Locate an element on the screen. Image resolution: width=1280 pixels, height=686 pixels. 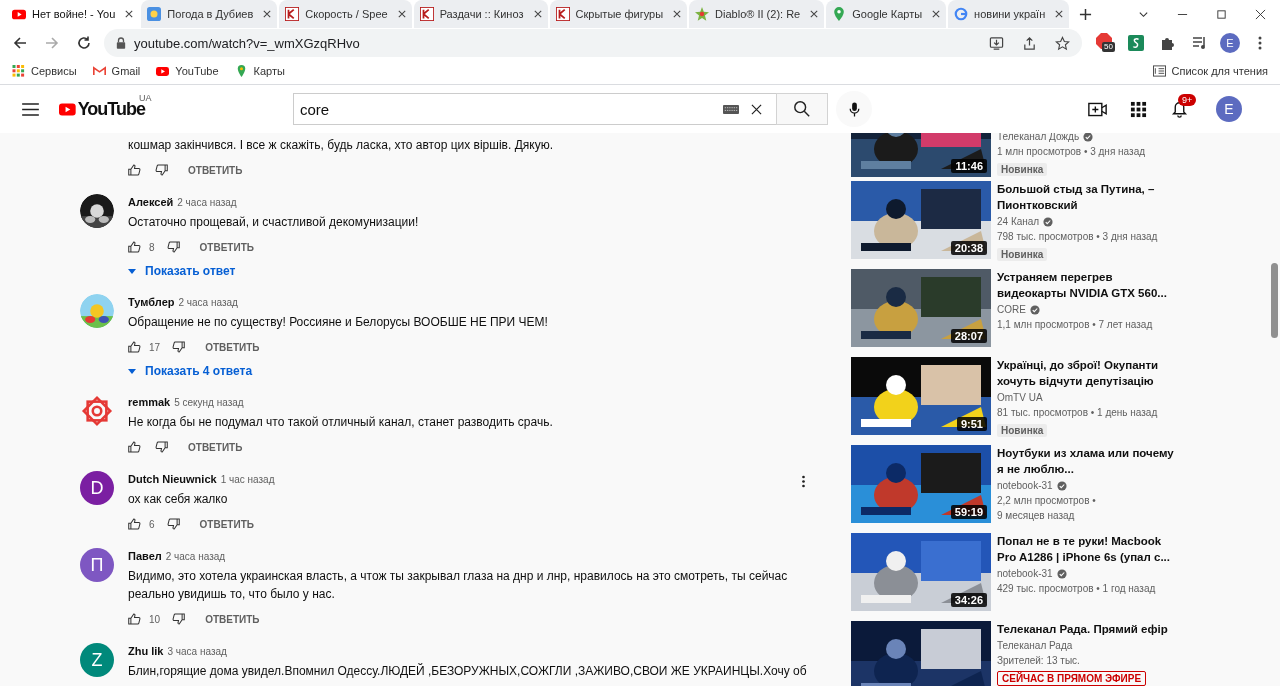
apps-icon is located at coordinates (18, 71).